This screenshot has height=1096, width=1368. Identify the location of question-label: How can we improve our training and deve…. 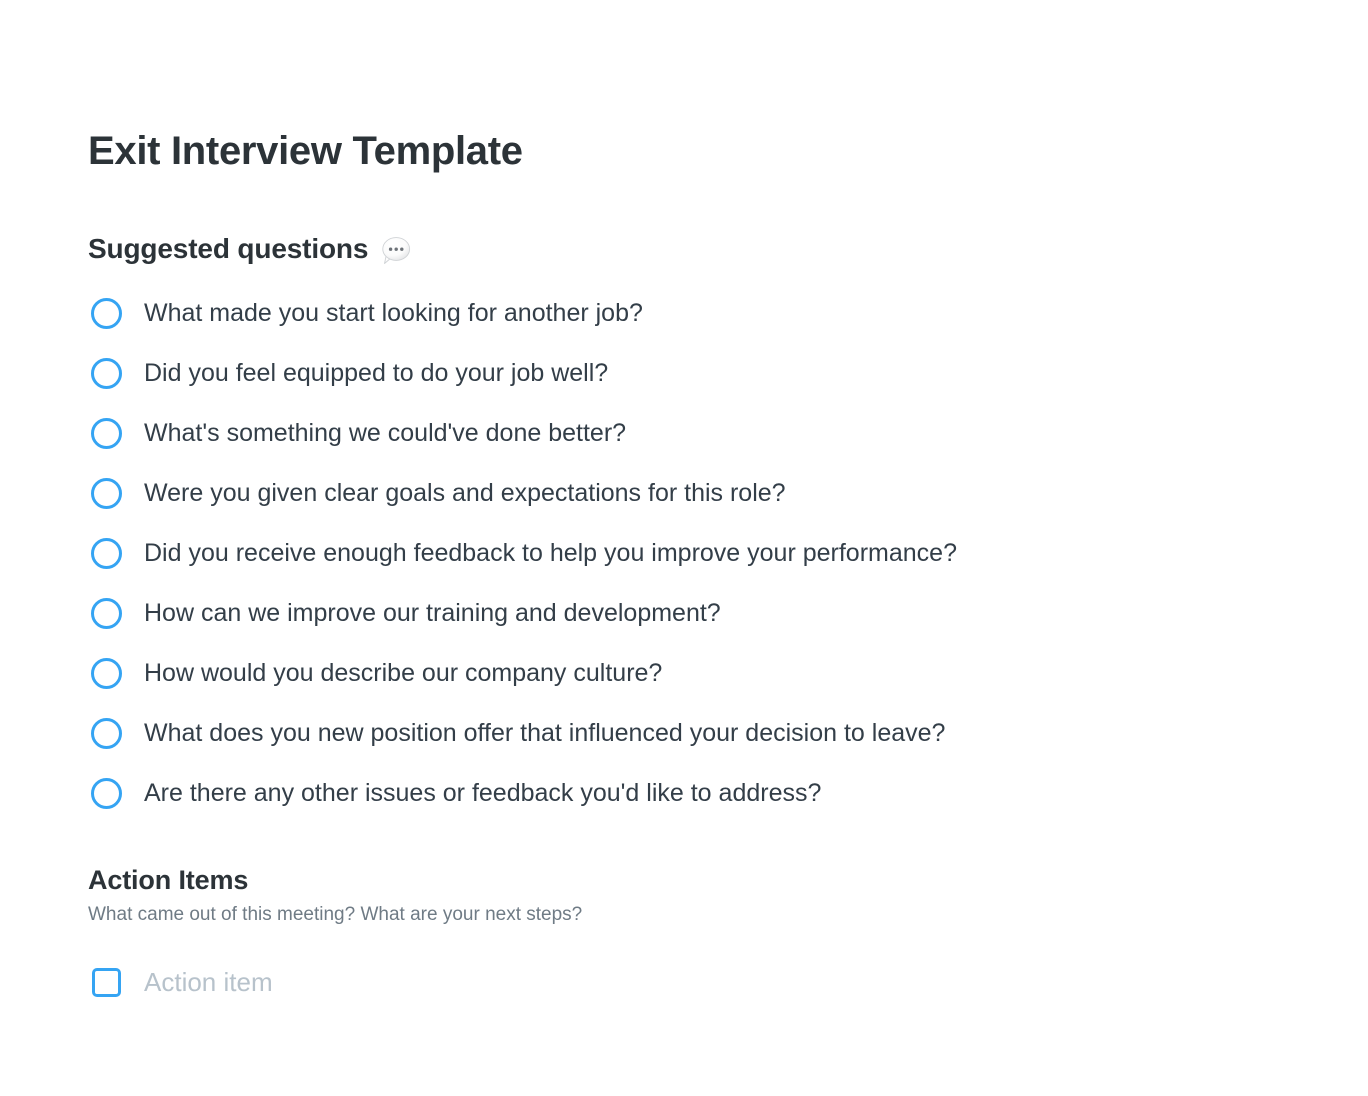
(432, 612).